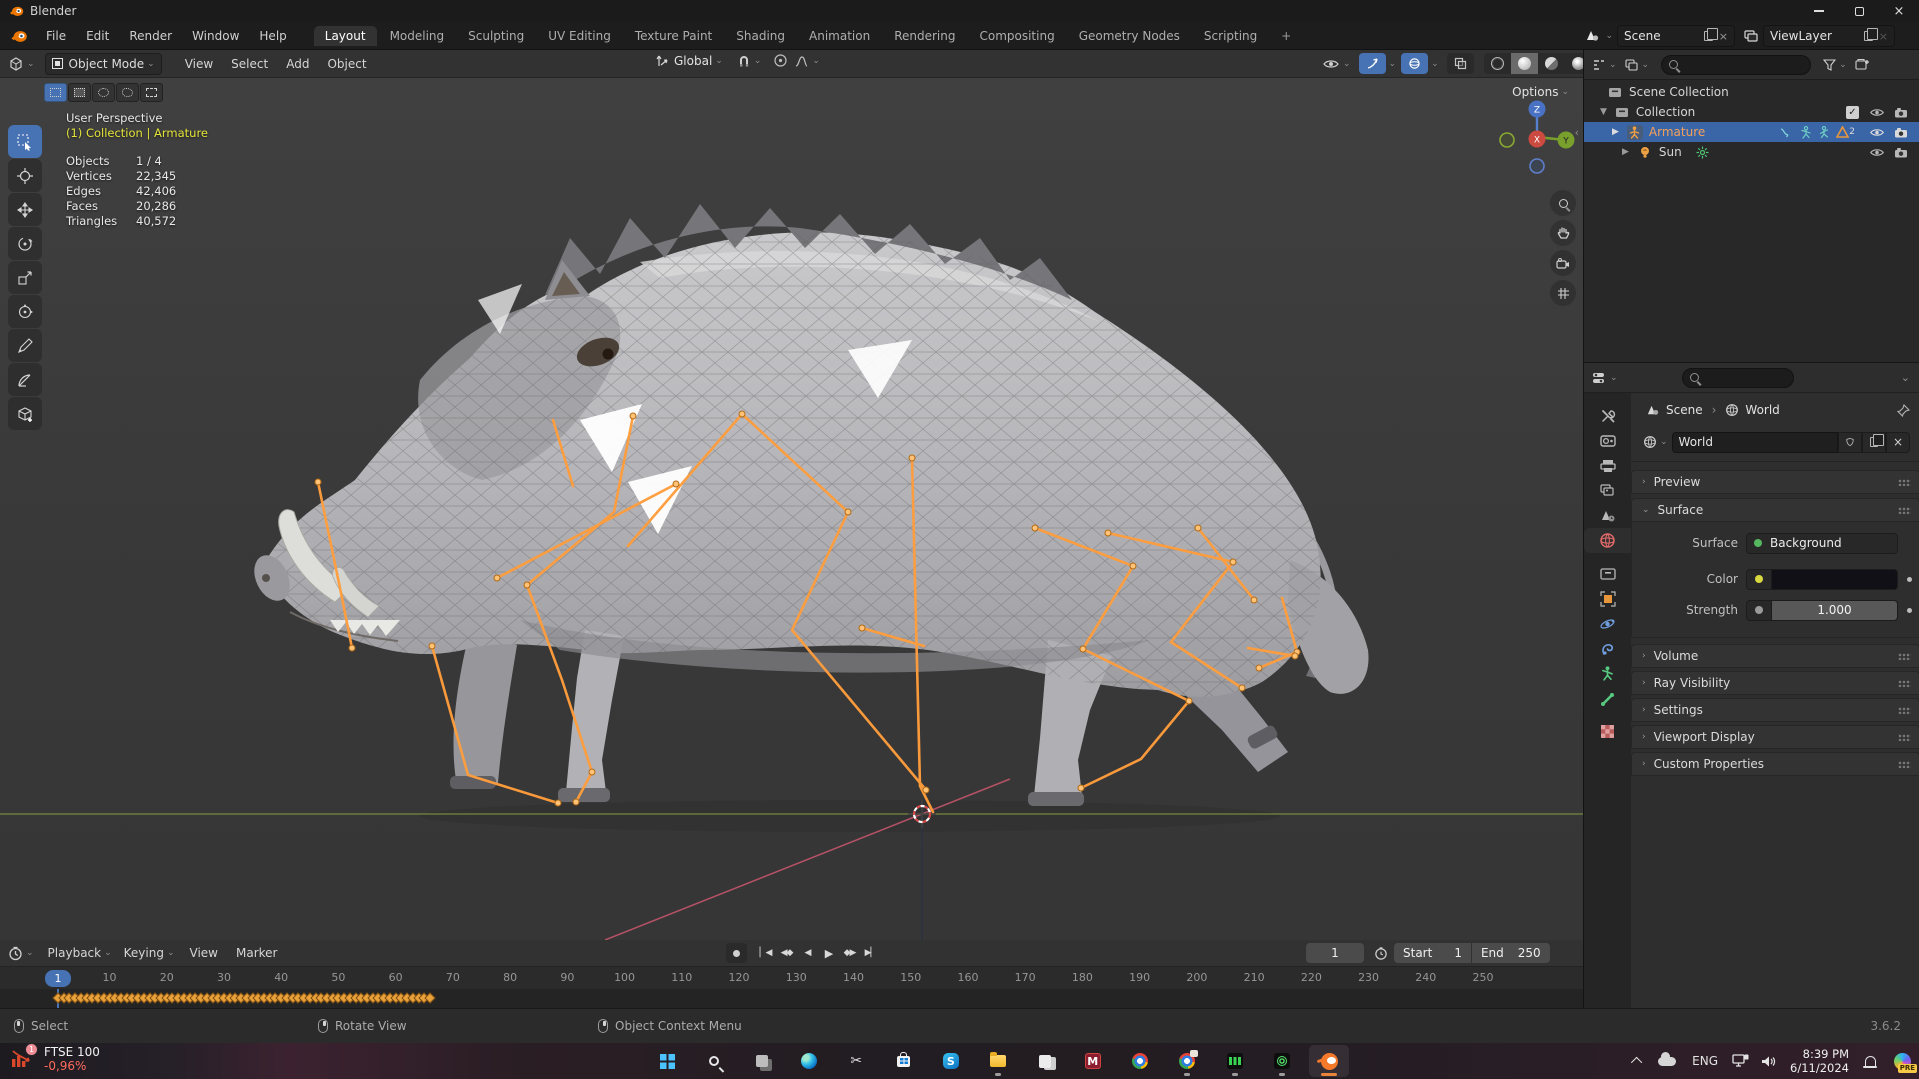 The height and width of the screenshot is (1079, 1919). What do you see at coordinates (1905, 377) in the screenshot?
I see `properties-options-dropdown: ⌄` at bounding box center [1905, 377].